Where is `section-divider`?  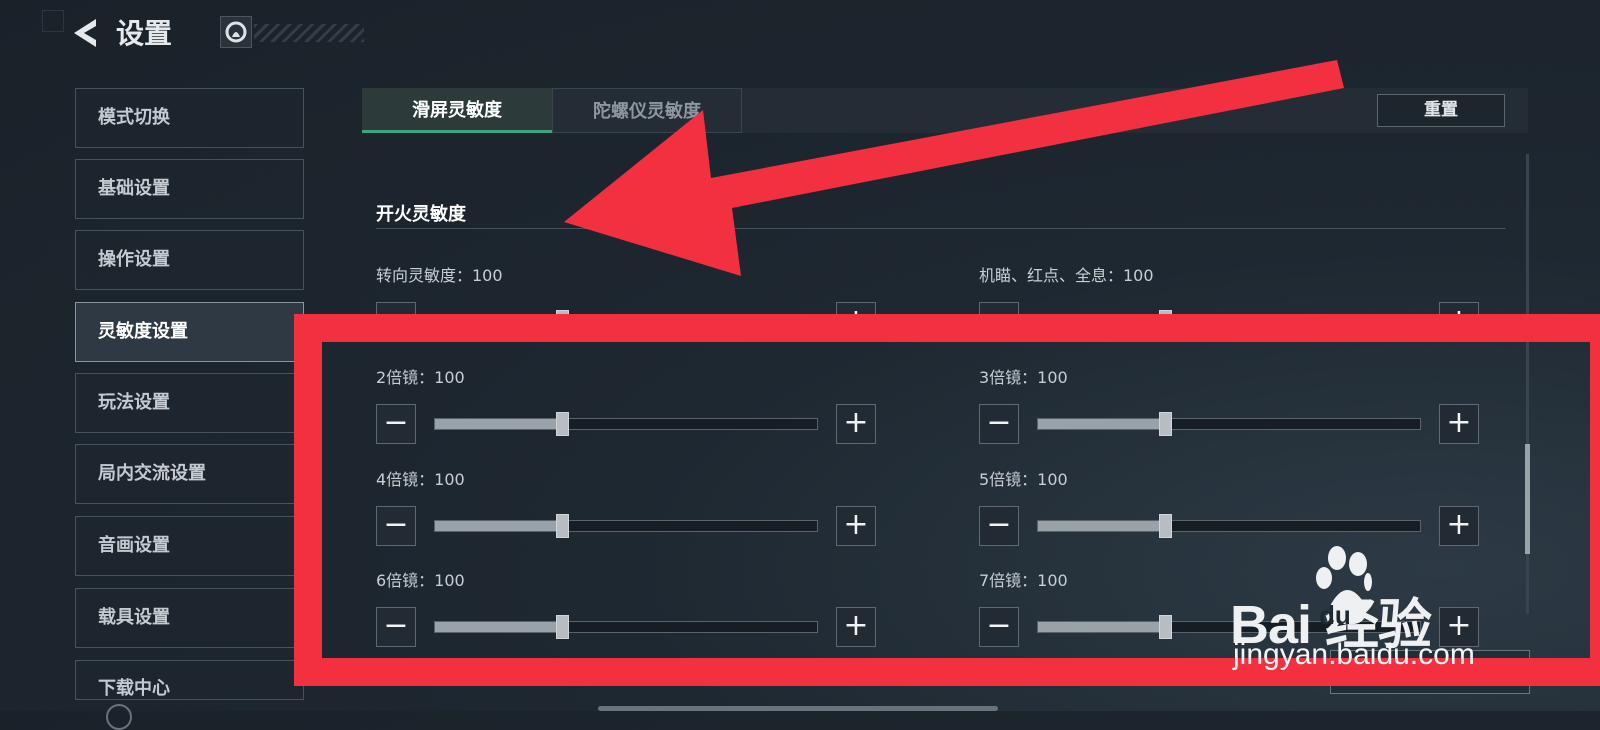
section-divider is located at coordinates (941, 228).